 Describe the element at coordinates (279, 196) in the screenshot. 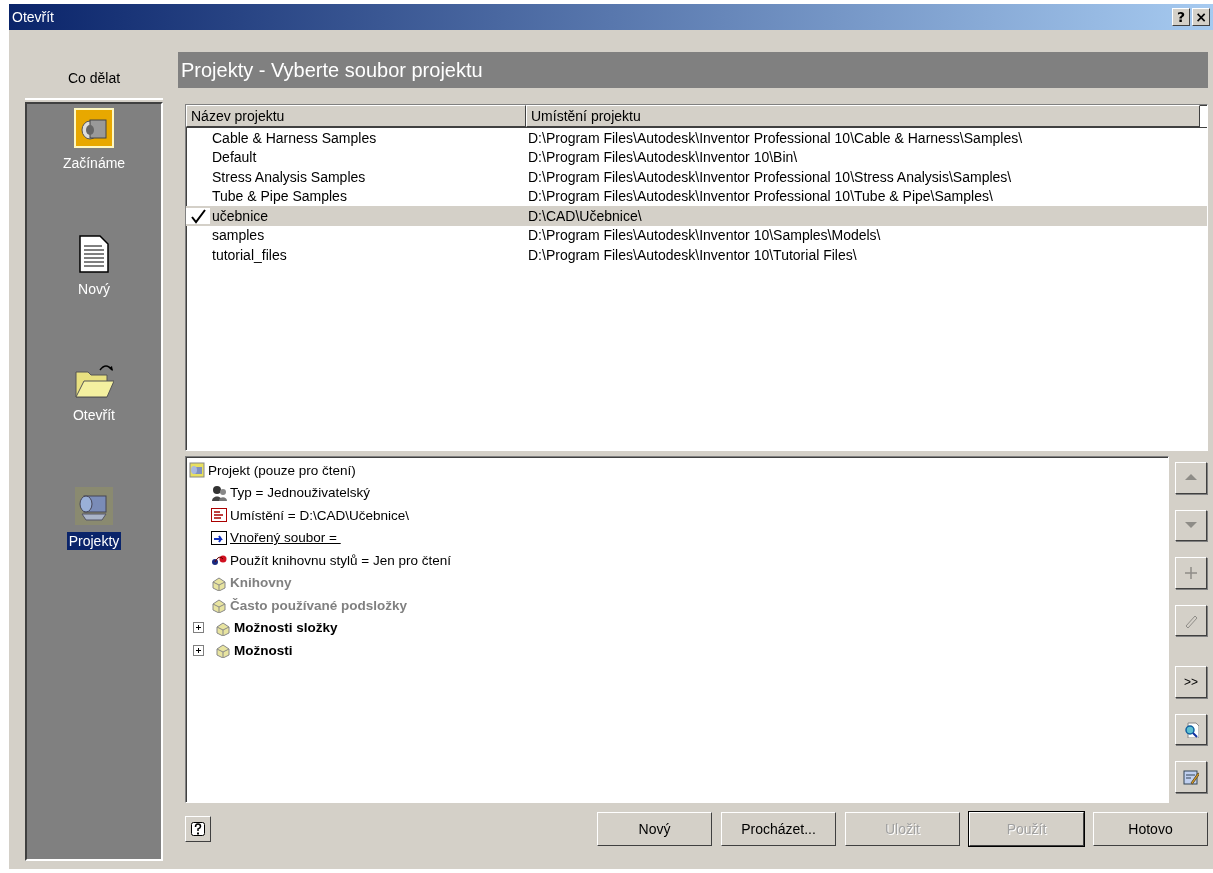

I see `table-cell-text: Tube & Pipe Samples` at that location.